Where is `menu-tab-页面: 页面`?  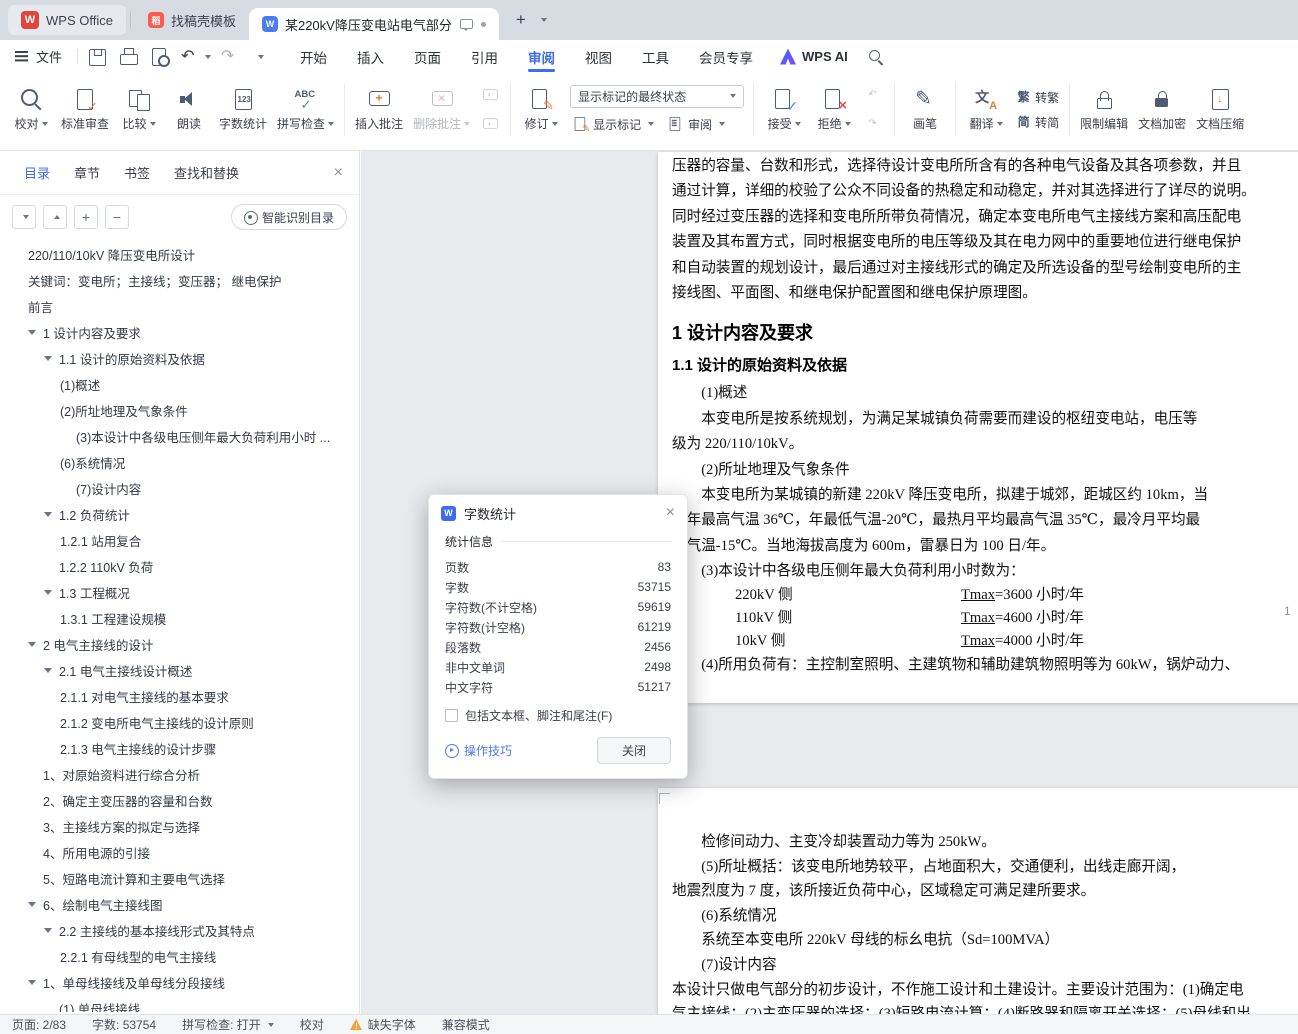 menu-tab-页面: 页面 is located at coordinates (427, 56).